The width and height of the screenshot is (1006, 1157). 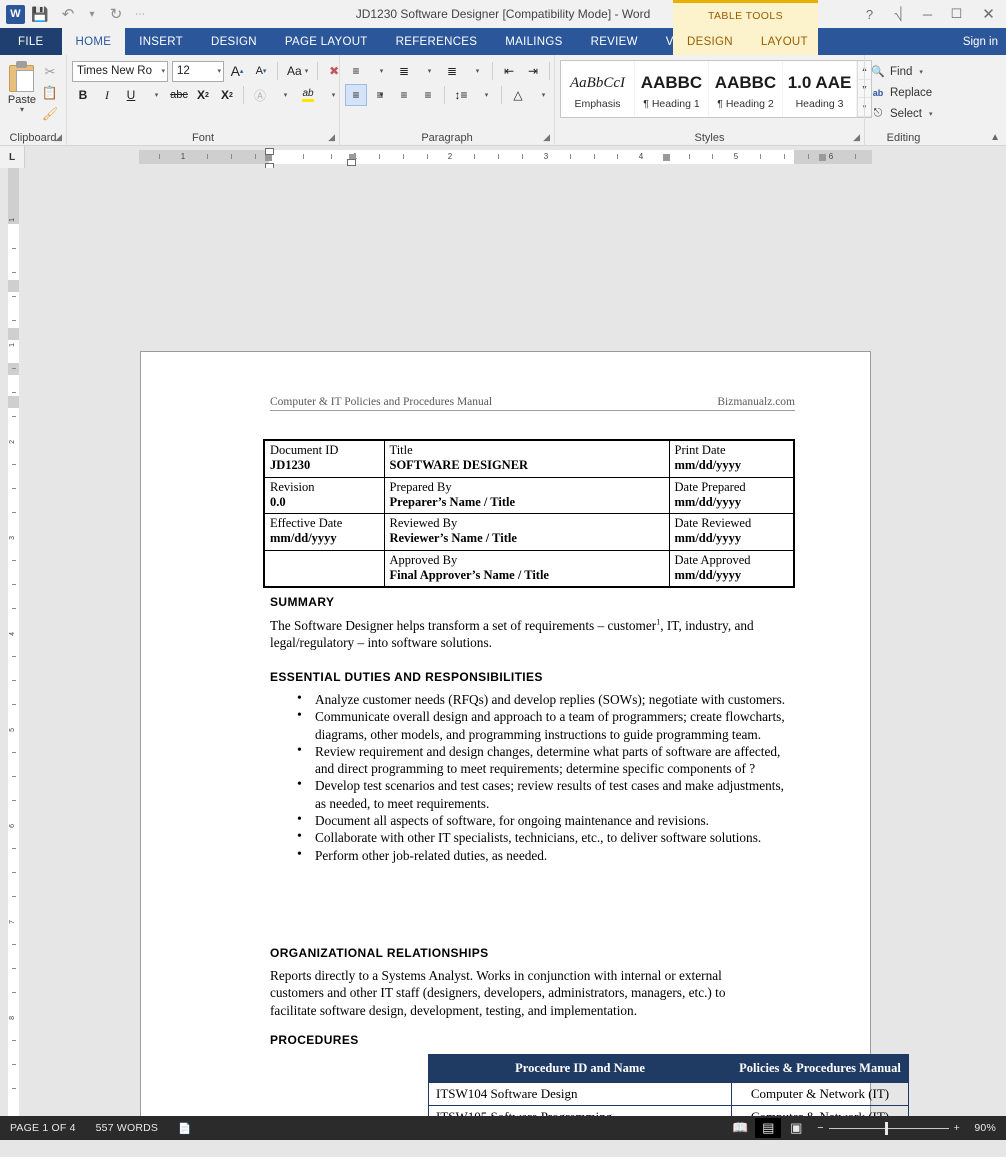 What do you see at coordinates (324, 458) in the screenshot?
I see `info-cell-document-id: Document ID JD1230` at bounding box center [324, 458].